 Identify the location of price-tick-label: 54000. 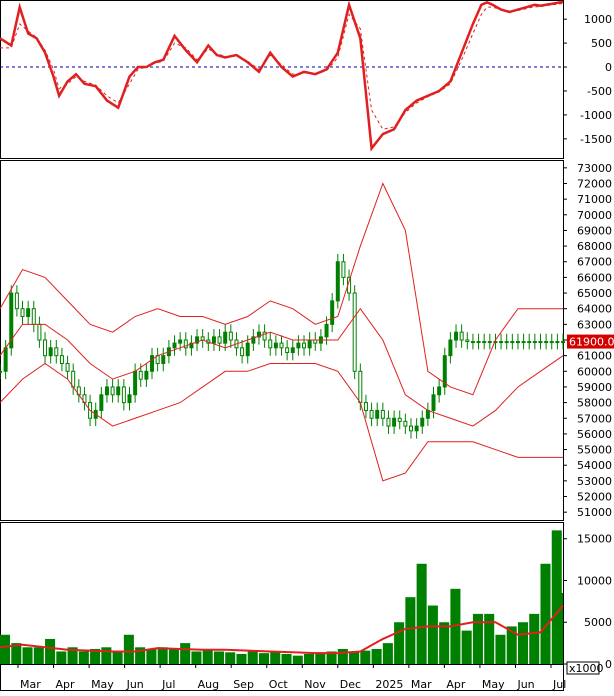
(594, 465).